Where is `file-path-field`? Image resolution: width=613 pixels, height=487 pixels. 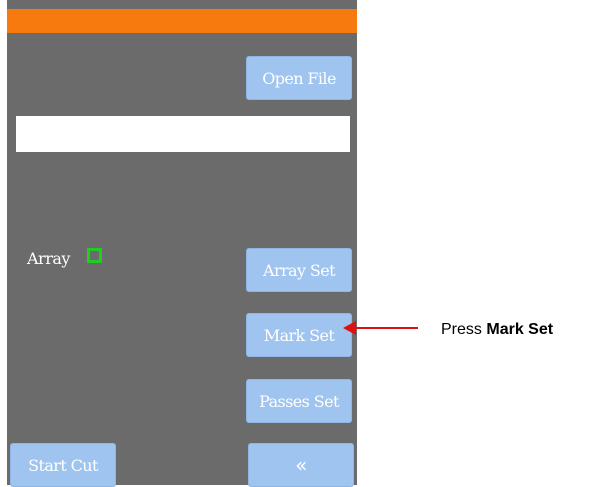
file-path-field is located at coordinates (183, 134).